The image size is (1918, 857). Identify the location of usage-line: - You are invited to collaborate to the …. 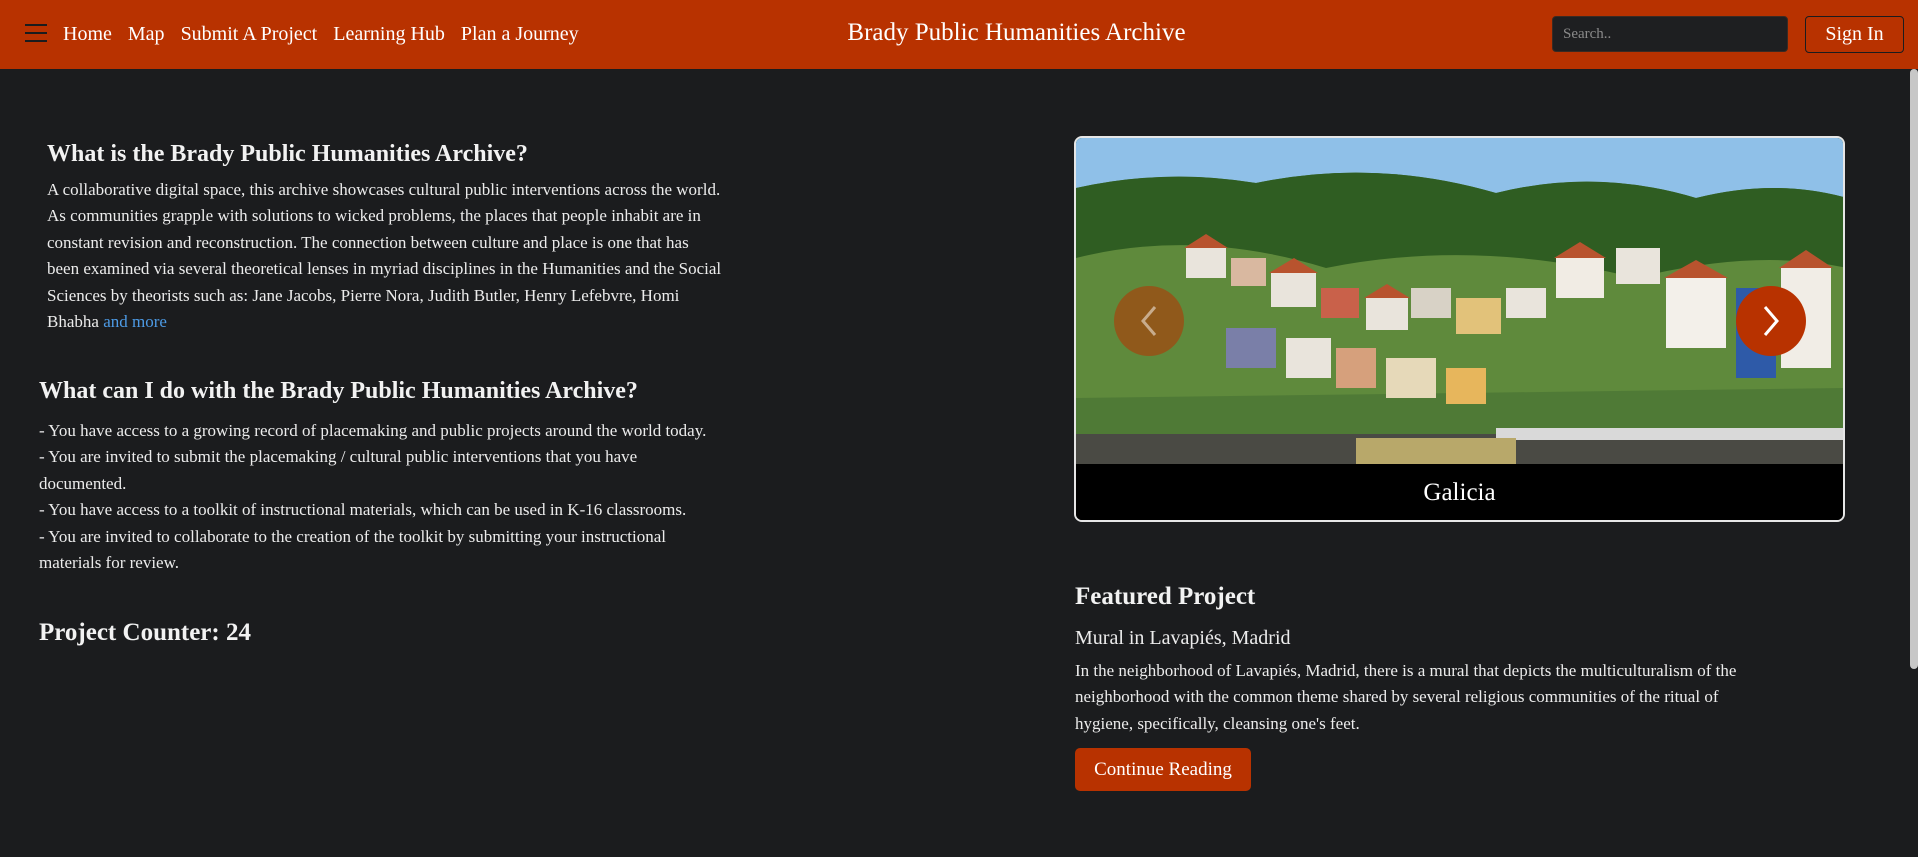
(352, 536).